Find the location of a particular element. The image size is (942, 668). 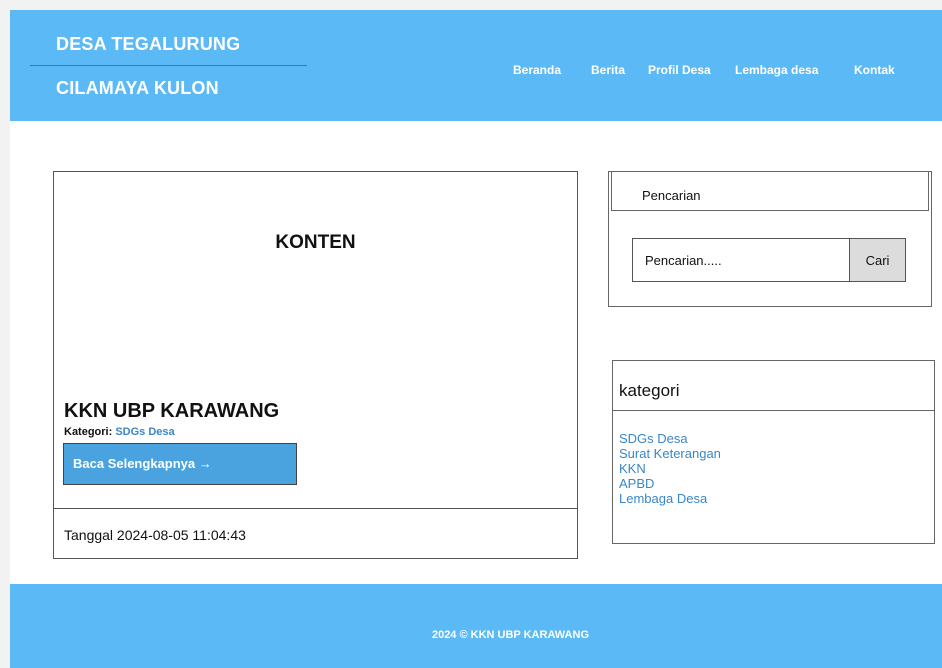

nav-beranda: Beranda is located at coordinates (537, 70).